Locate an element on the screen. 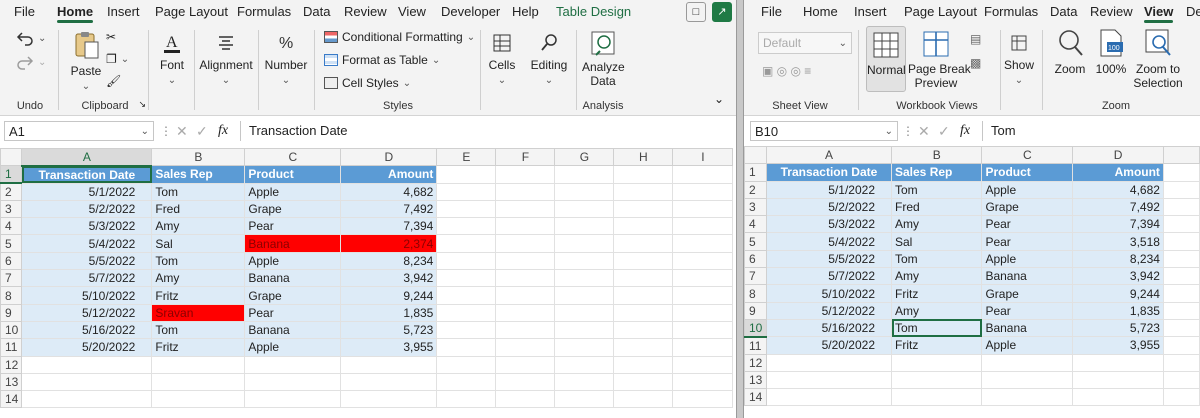 The height and width of the screenshot is (418, 1200). format-painter-icon: 🖌 is located at coordinates (113, 81).